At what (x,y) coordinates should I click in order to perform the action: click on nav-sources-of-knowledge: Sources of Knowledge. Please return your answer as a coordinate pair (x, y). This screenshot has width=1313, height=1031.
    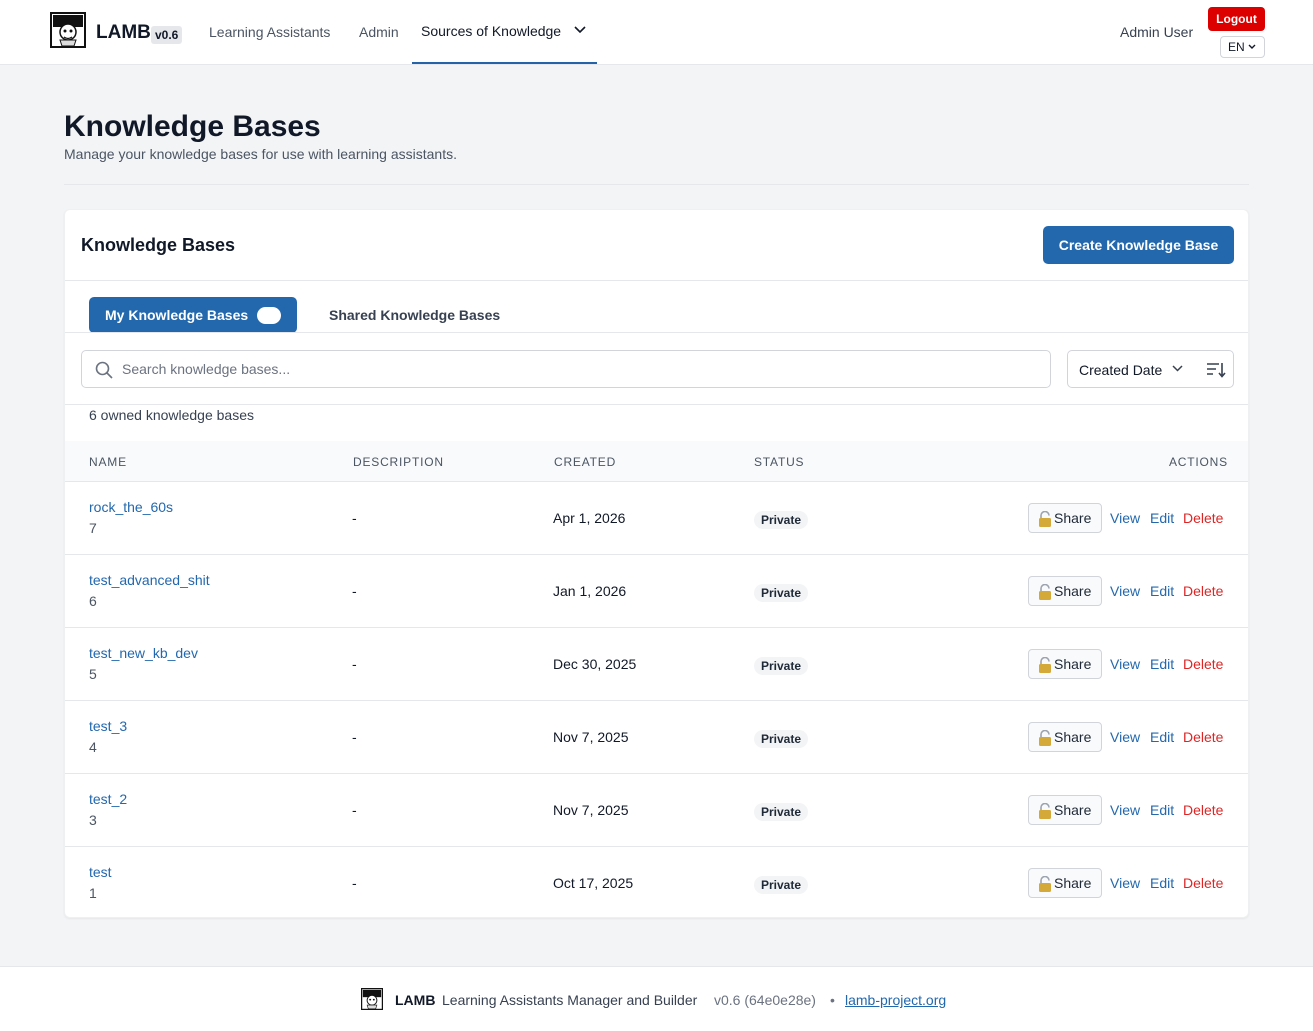
    Looking at the image, I should click on (504, 32).